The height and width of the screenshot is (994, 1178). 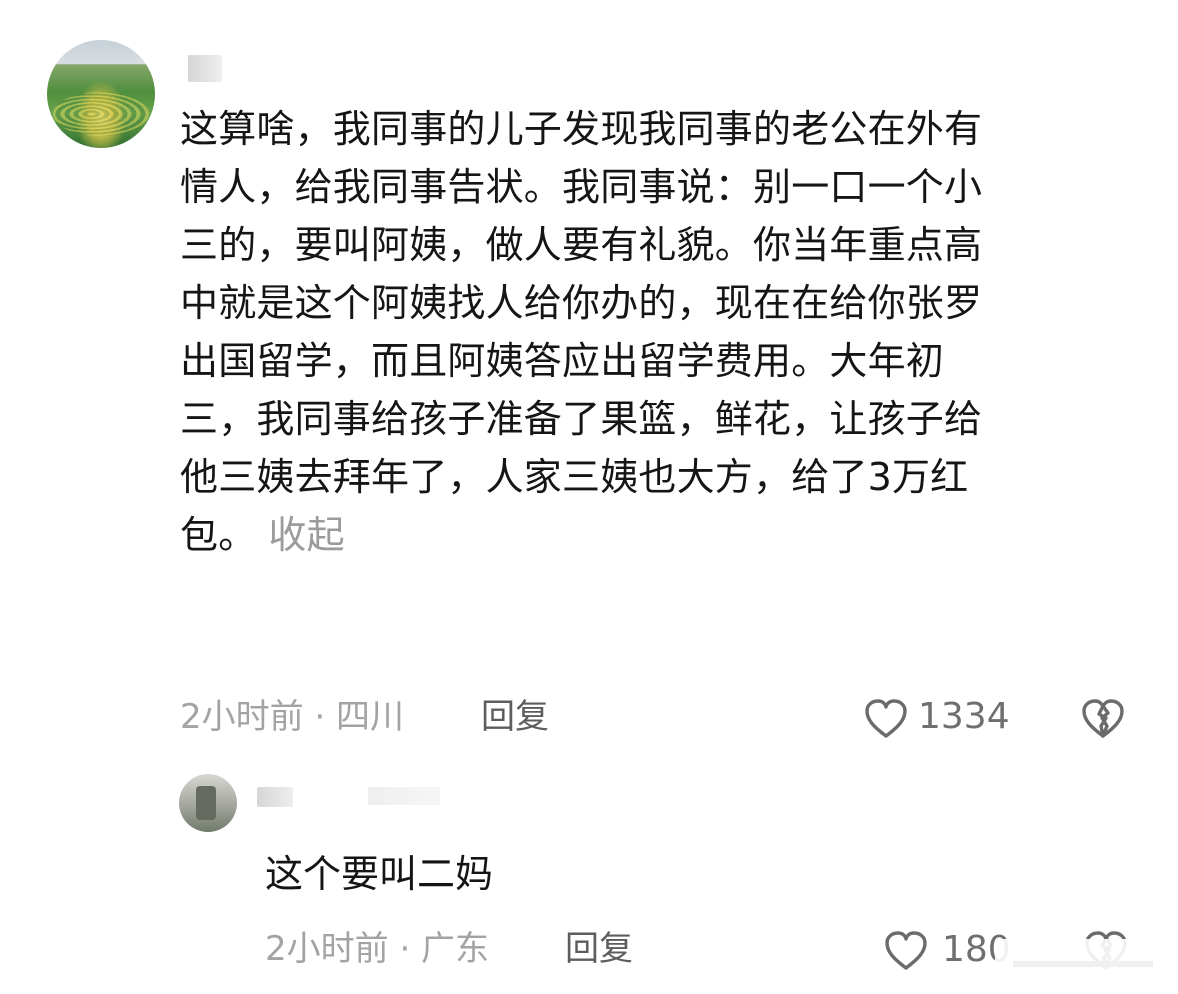 What do you see at coordinates (292, 717) in the screenshot?
I see `main-comment-meta: 2小时前 · 四川` at bounding box center [292, 717].